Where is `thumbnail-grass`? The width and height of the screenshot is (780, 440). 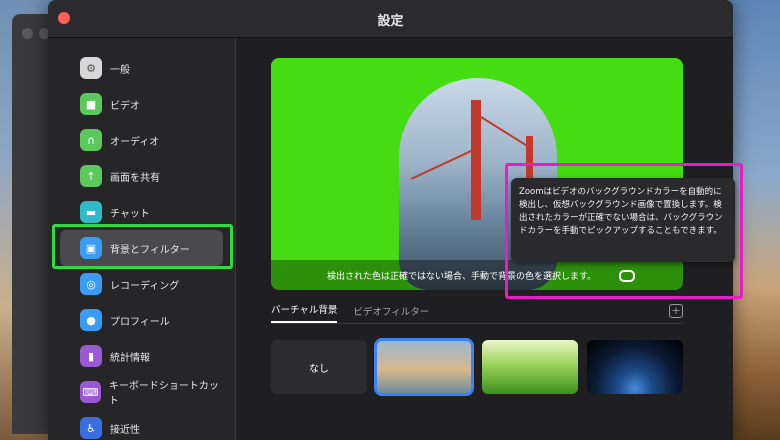
thumbnail-grass is located at coordinates (529, 367).